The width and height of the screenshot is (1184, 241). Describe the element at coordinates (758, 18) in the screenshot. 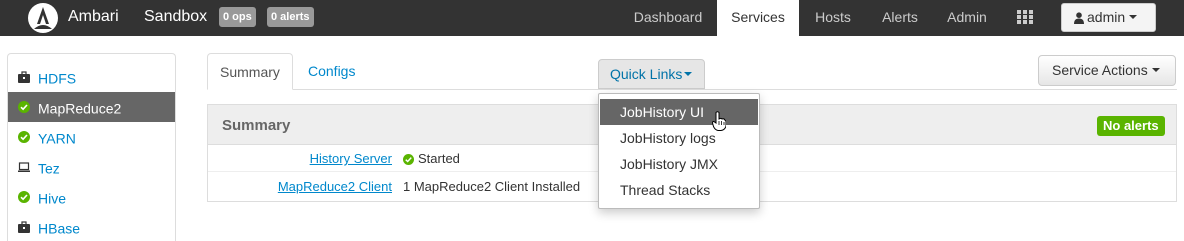

I see `nav-services: Services` at that location.